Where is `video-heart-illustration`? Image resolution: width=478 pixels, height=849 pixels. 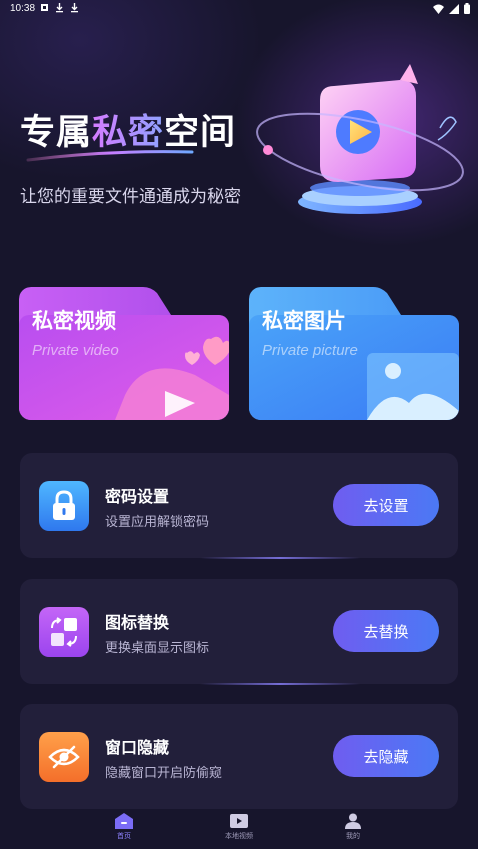 video-heart-illustration is located at coordinates (172, 378).